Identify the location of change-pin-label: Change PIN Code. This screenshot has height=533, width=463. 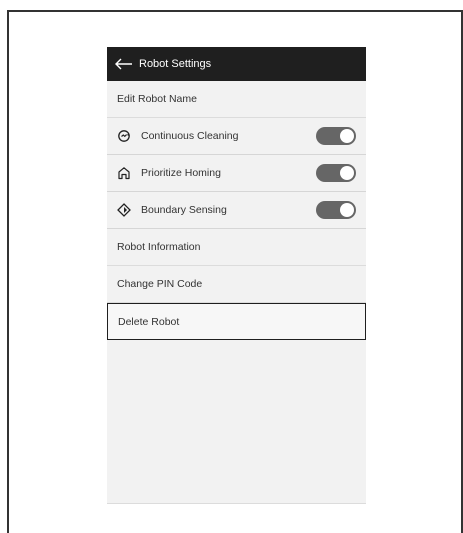
(160, 284).